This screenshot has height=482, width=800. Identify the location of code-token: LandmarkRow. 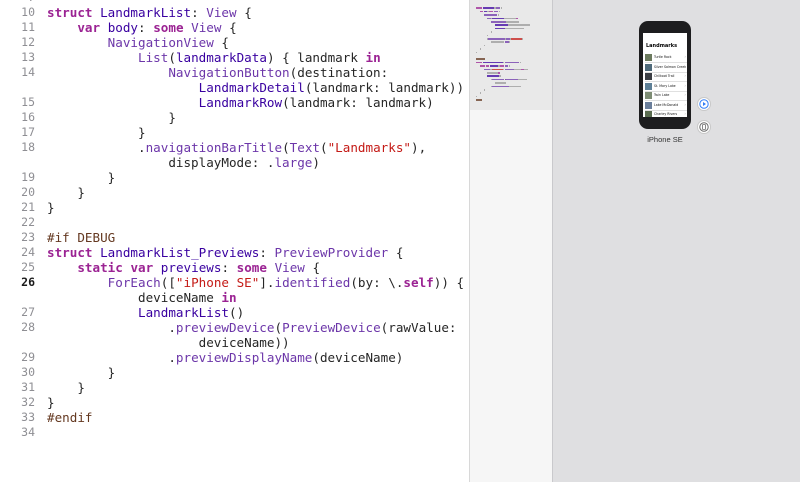
(240, 102).